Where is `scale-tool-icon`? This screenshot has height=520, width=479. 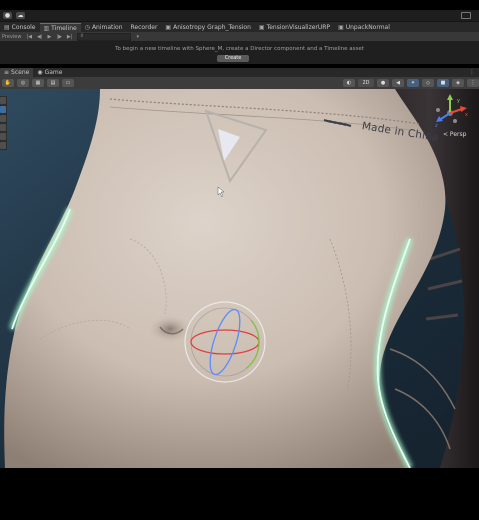 scale-tool-icon is located at coordinates (3, 127).